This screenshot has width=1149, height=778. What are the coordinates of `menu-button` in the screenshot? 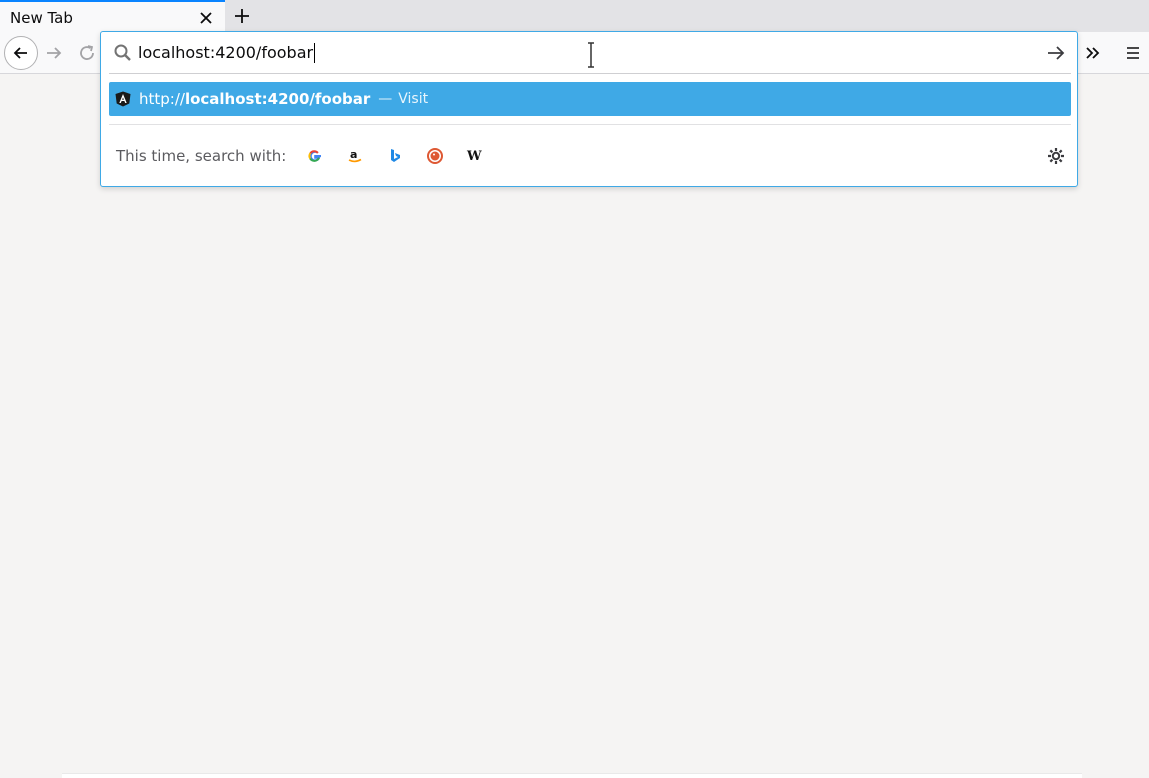 It's located at (1133, 53).